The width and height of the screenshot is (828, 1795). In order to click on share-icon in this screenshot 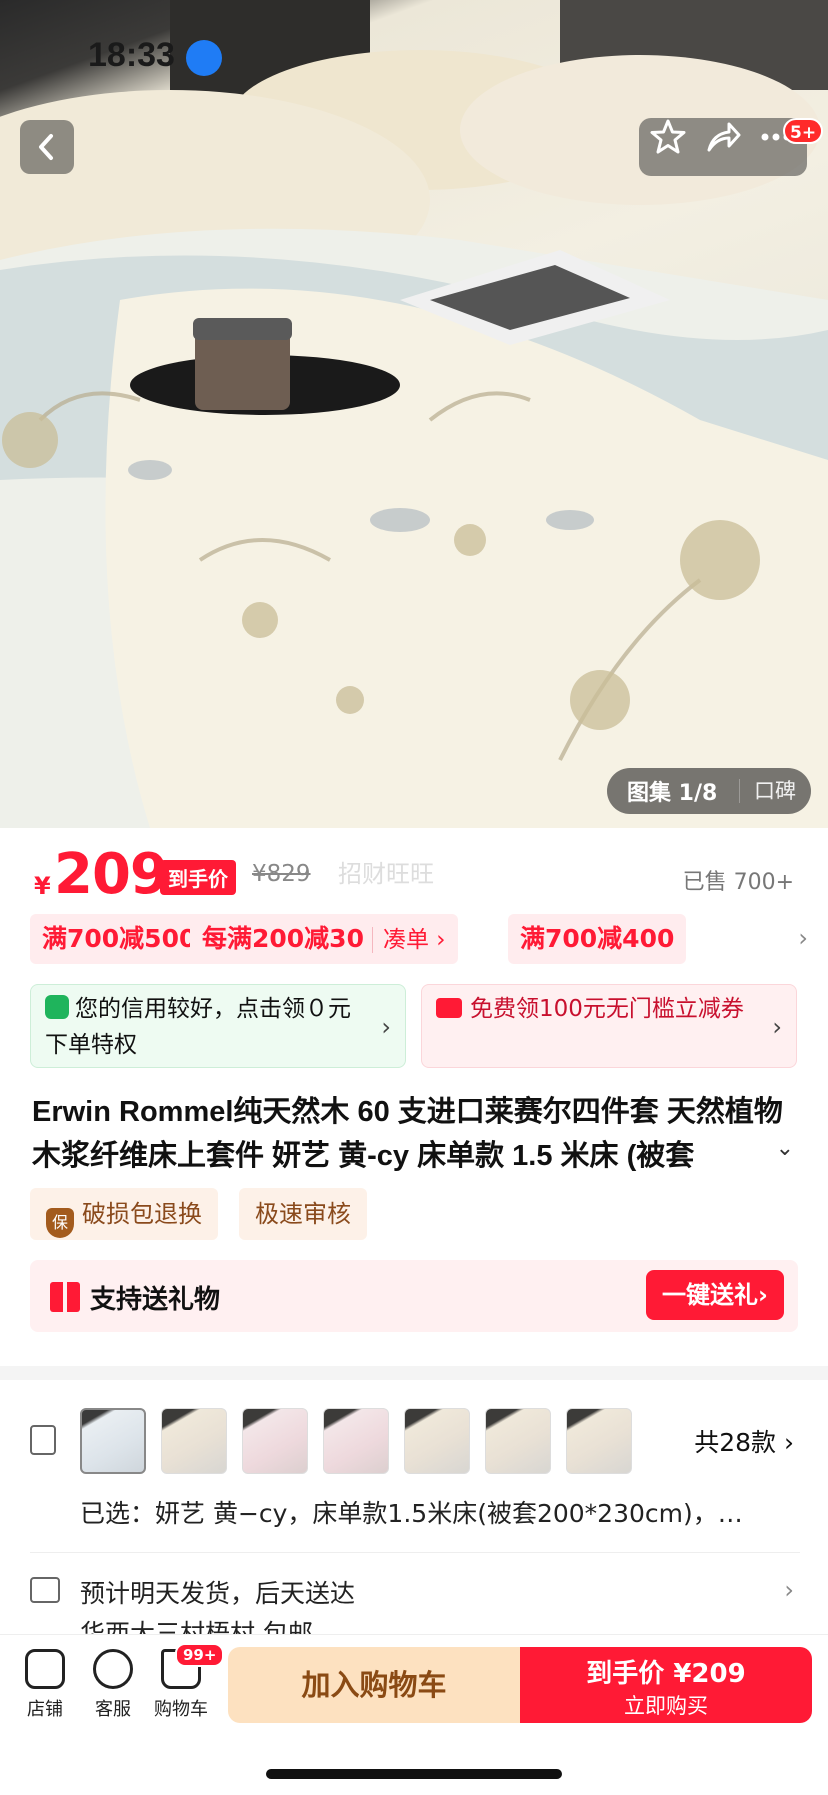, I will do `click(722, 137)`.